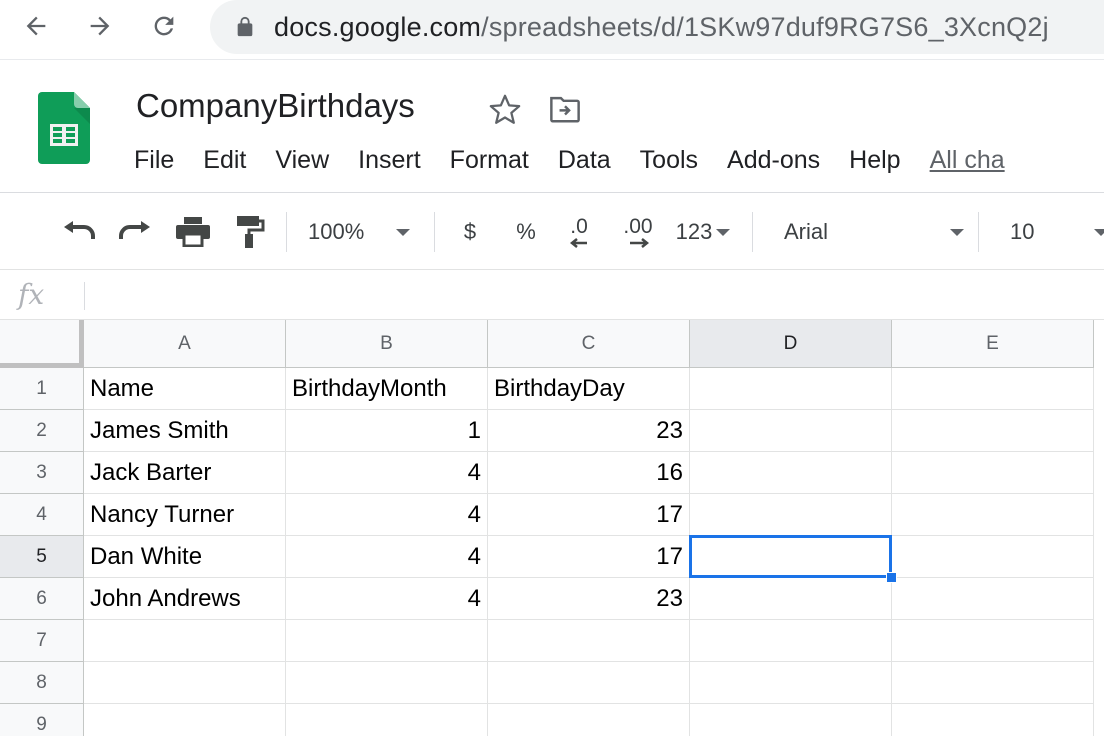 The height and width of the screenshot is (736, 1104). What do you see at coordinates (302, 162) in the screenshot?
I see `menu-view: View` at bounding box center [302, 162].